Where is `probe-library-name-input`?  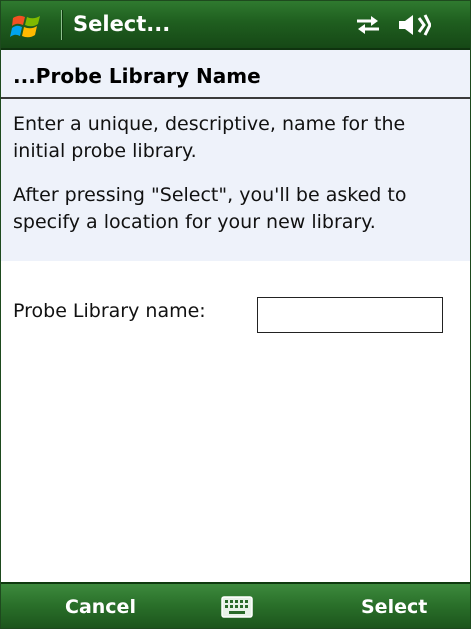
probe-library-name-input is located at coordinates (350, 315).